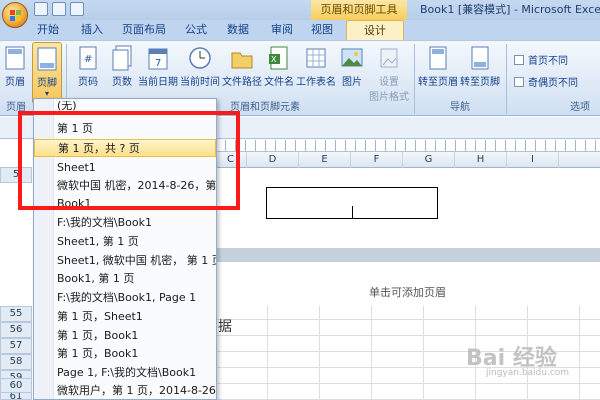 The width and height of the screenshot is (600, 400). I want to click on tab-view: 视图, so click(322, 30).